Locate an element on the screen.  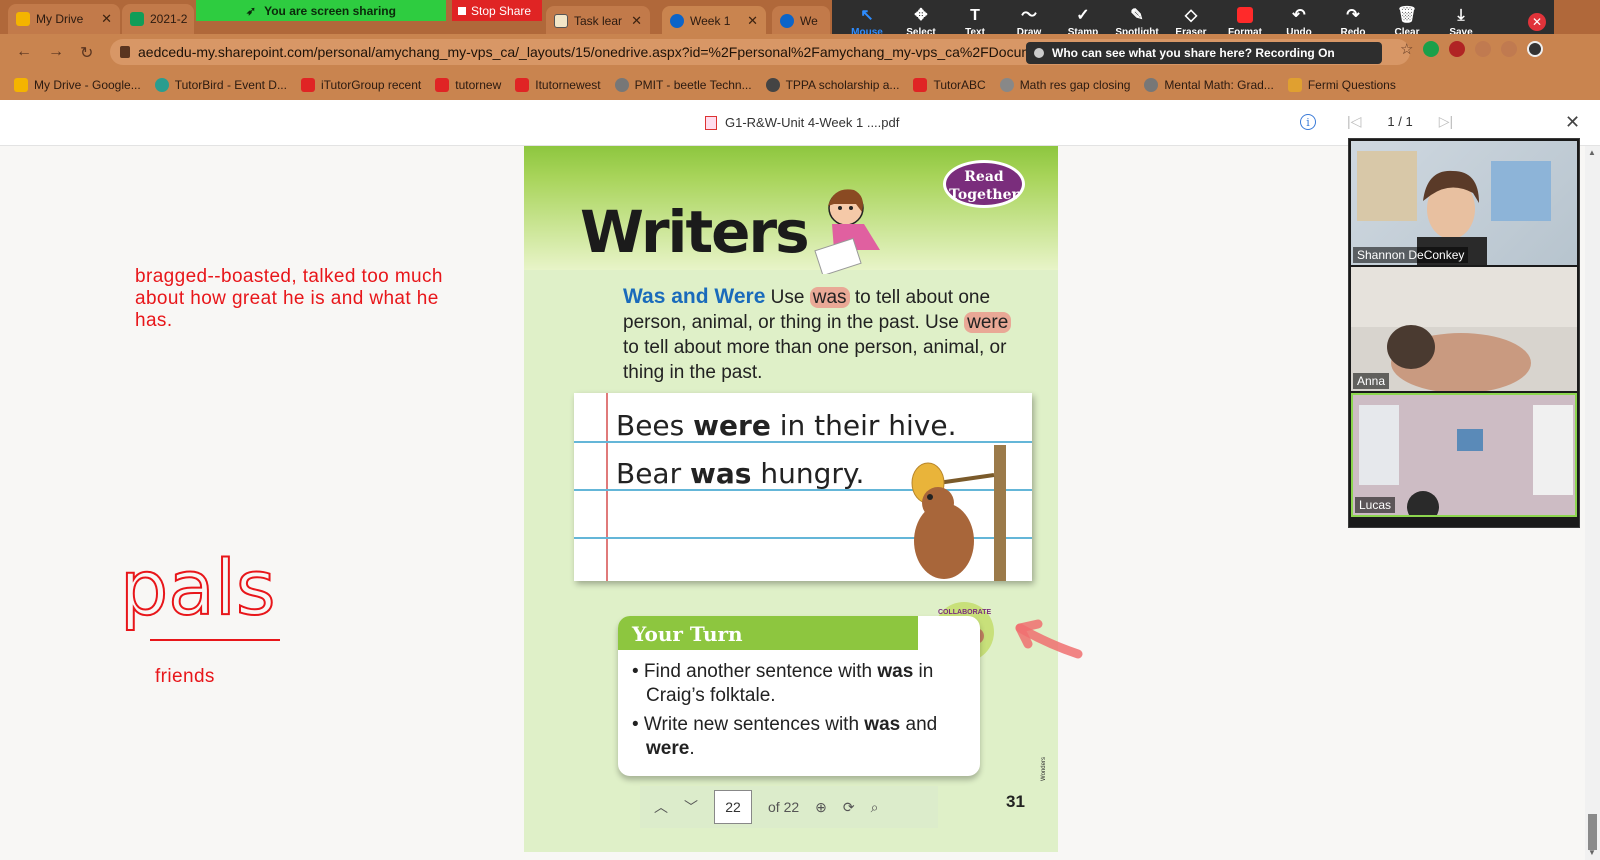
scroll-up-icon: ▲ is located at coordinates (1592, 152).